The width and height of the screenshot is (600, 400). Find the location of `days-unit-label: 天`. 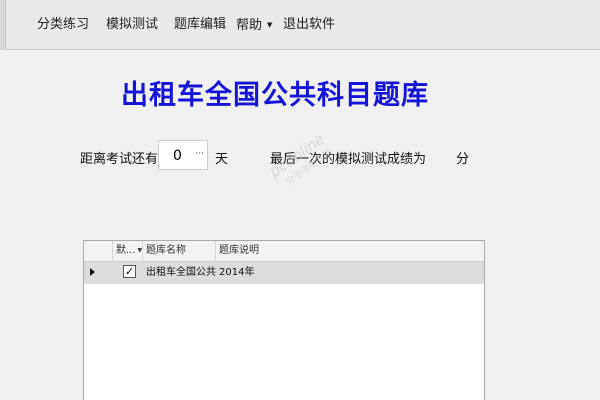

days-unit-label: 天 is located at coordinates (222, 159).